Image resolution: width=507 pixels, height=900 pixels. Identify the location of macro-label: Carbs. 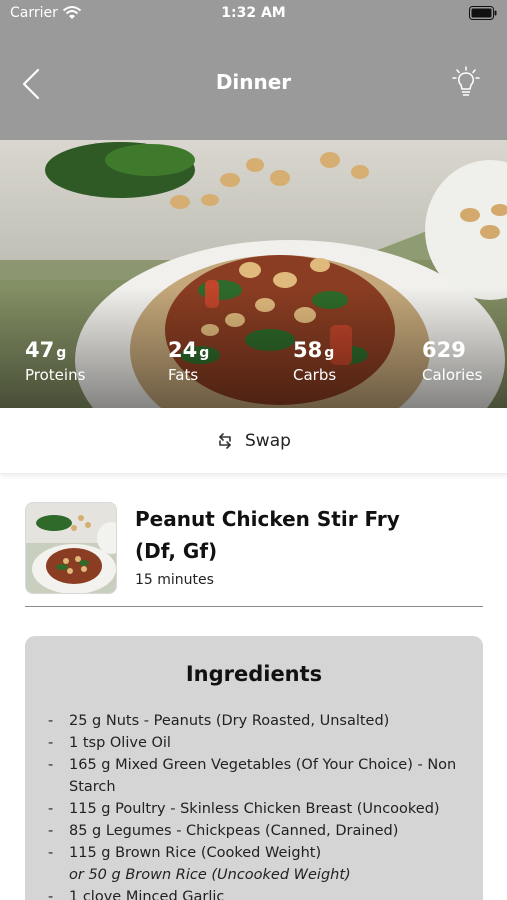
(315, 375).